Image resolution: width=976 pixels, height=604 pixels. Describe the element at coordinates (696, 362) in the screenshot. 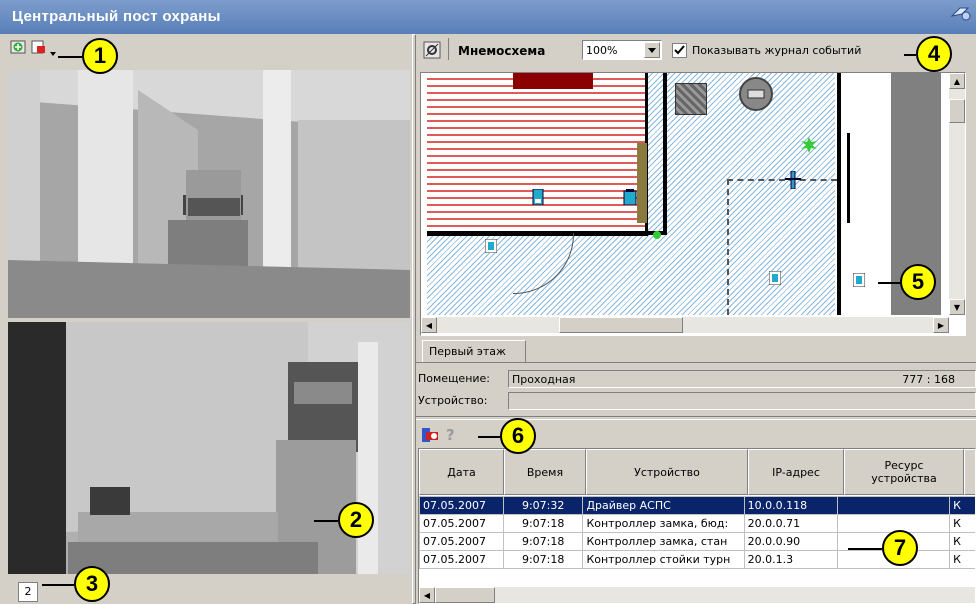

I see `tab-divider` at that location.